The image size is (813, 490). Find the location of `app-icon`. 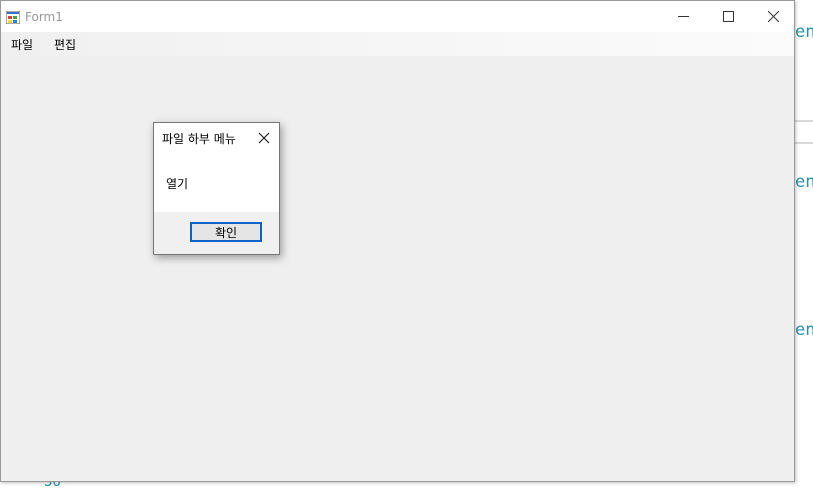

app-icon is located at coordinates (13, 17).